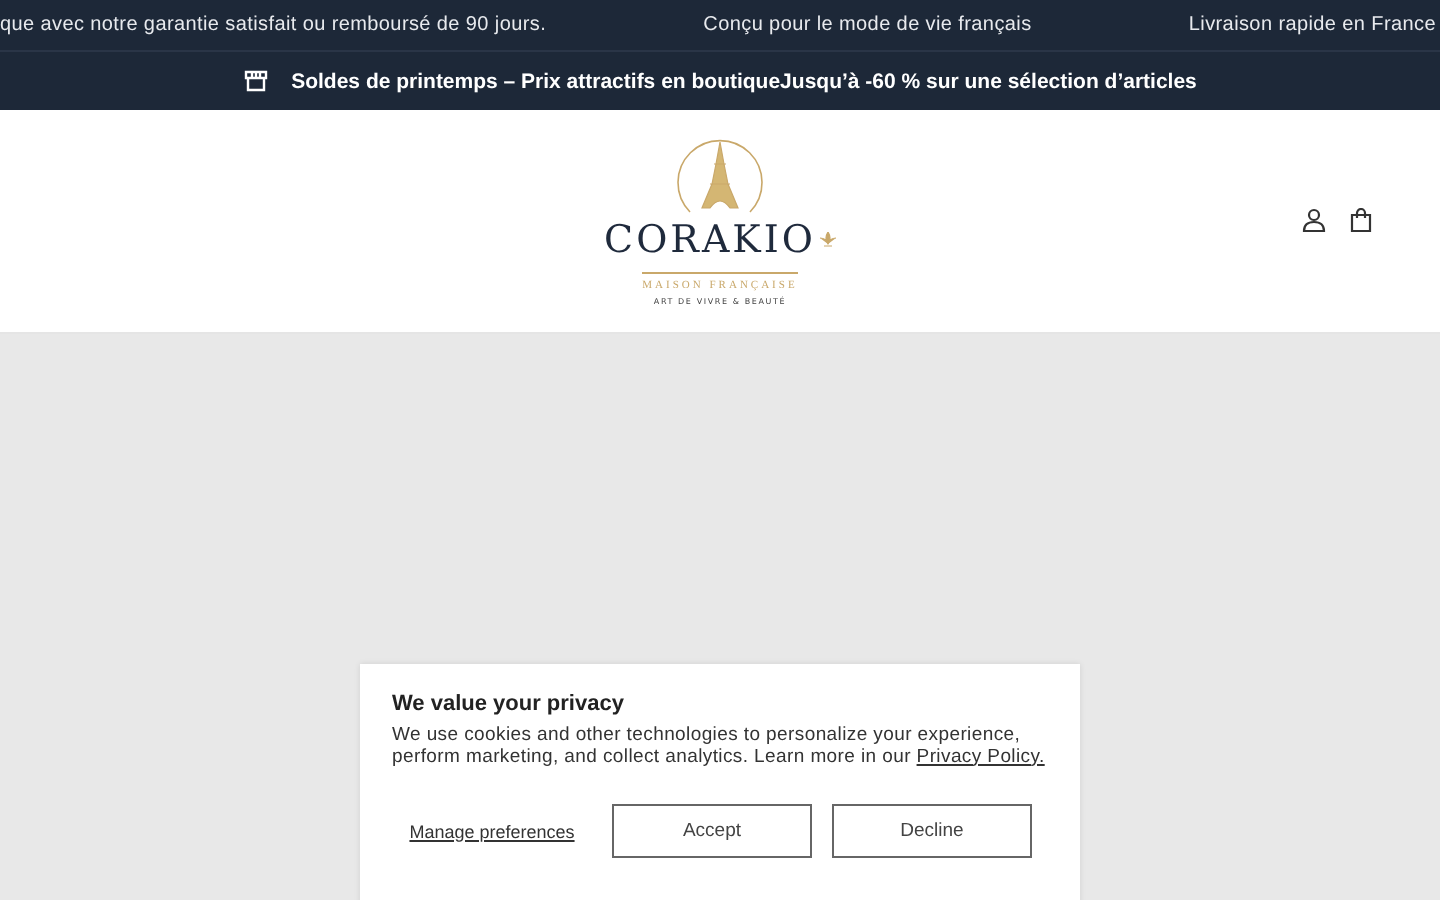  What do you see at coordinates (492, 831) in the screenshot?
I see `manage-preferences-link: Manage preferences` at bounding box center [492, 831].